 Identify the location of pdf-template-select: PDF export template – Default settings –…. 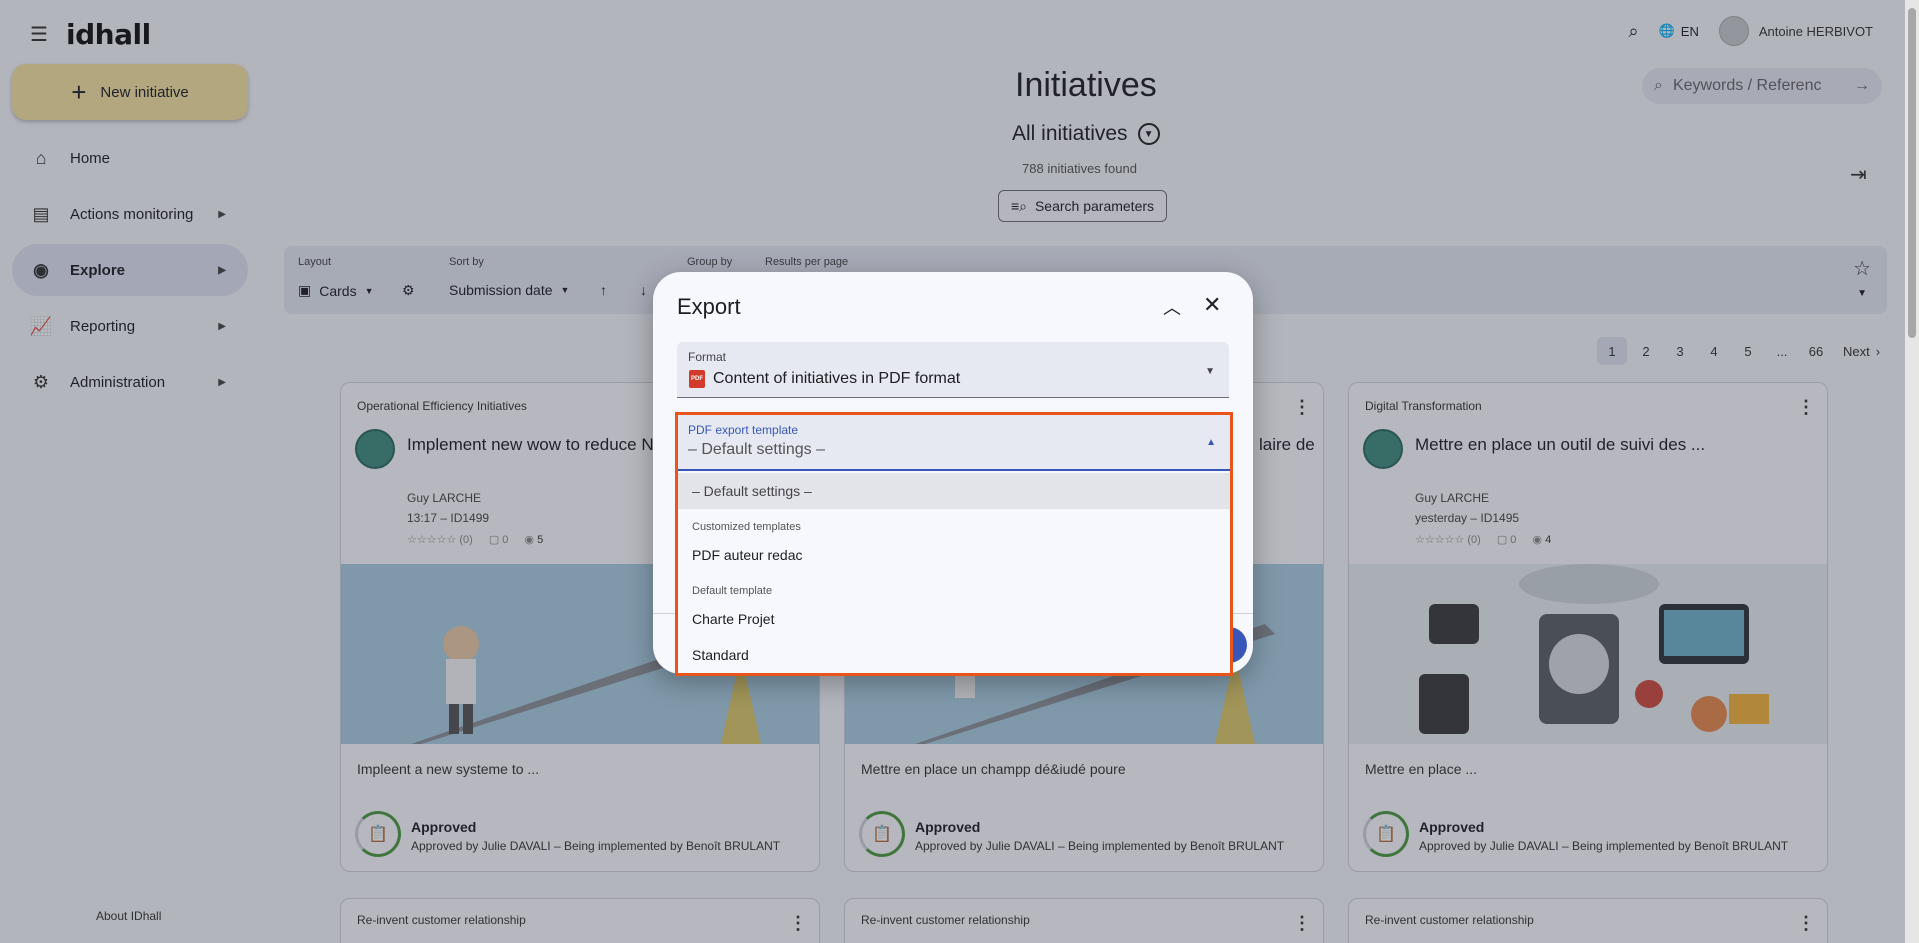
(954, 544).